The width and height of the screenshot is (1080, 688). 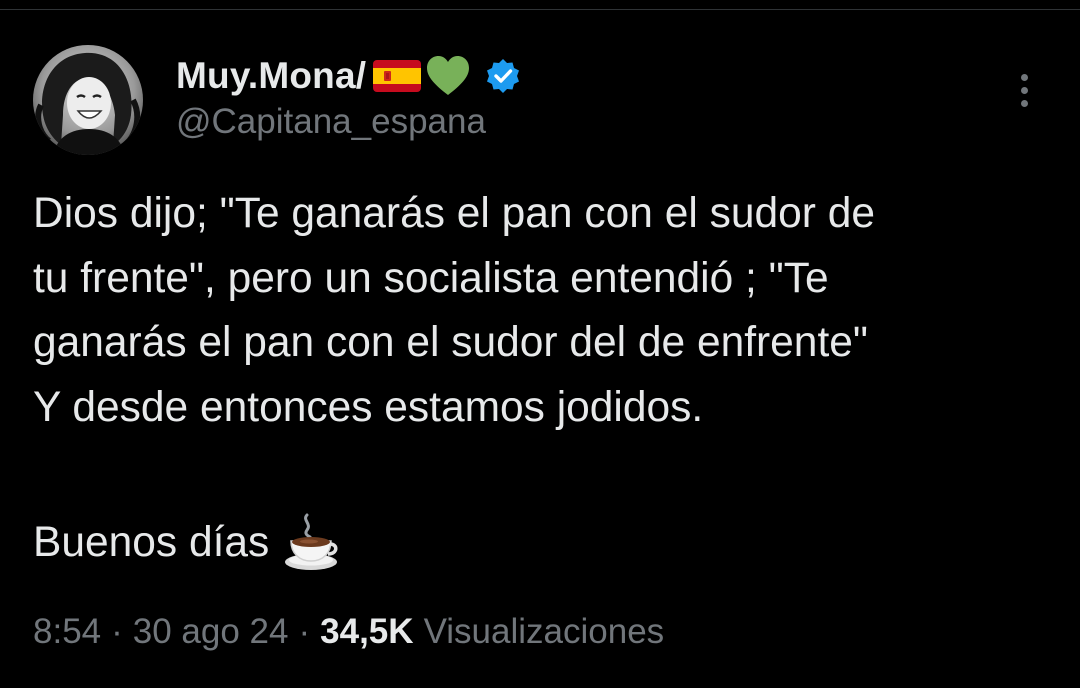 I want to click on profile-photo-avatar, so click(x=88, y=100).